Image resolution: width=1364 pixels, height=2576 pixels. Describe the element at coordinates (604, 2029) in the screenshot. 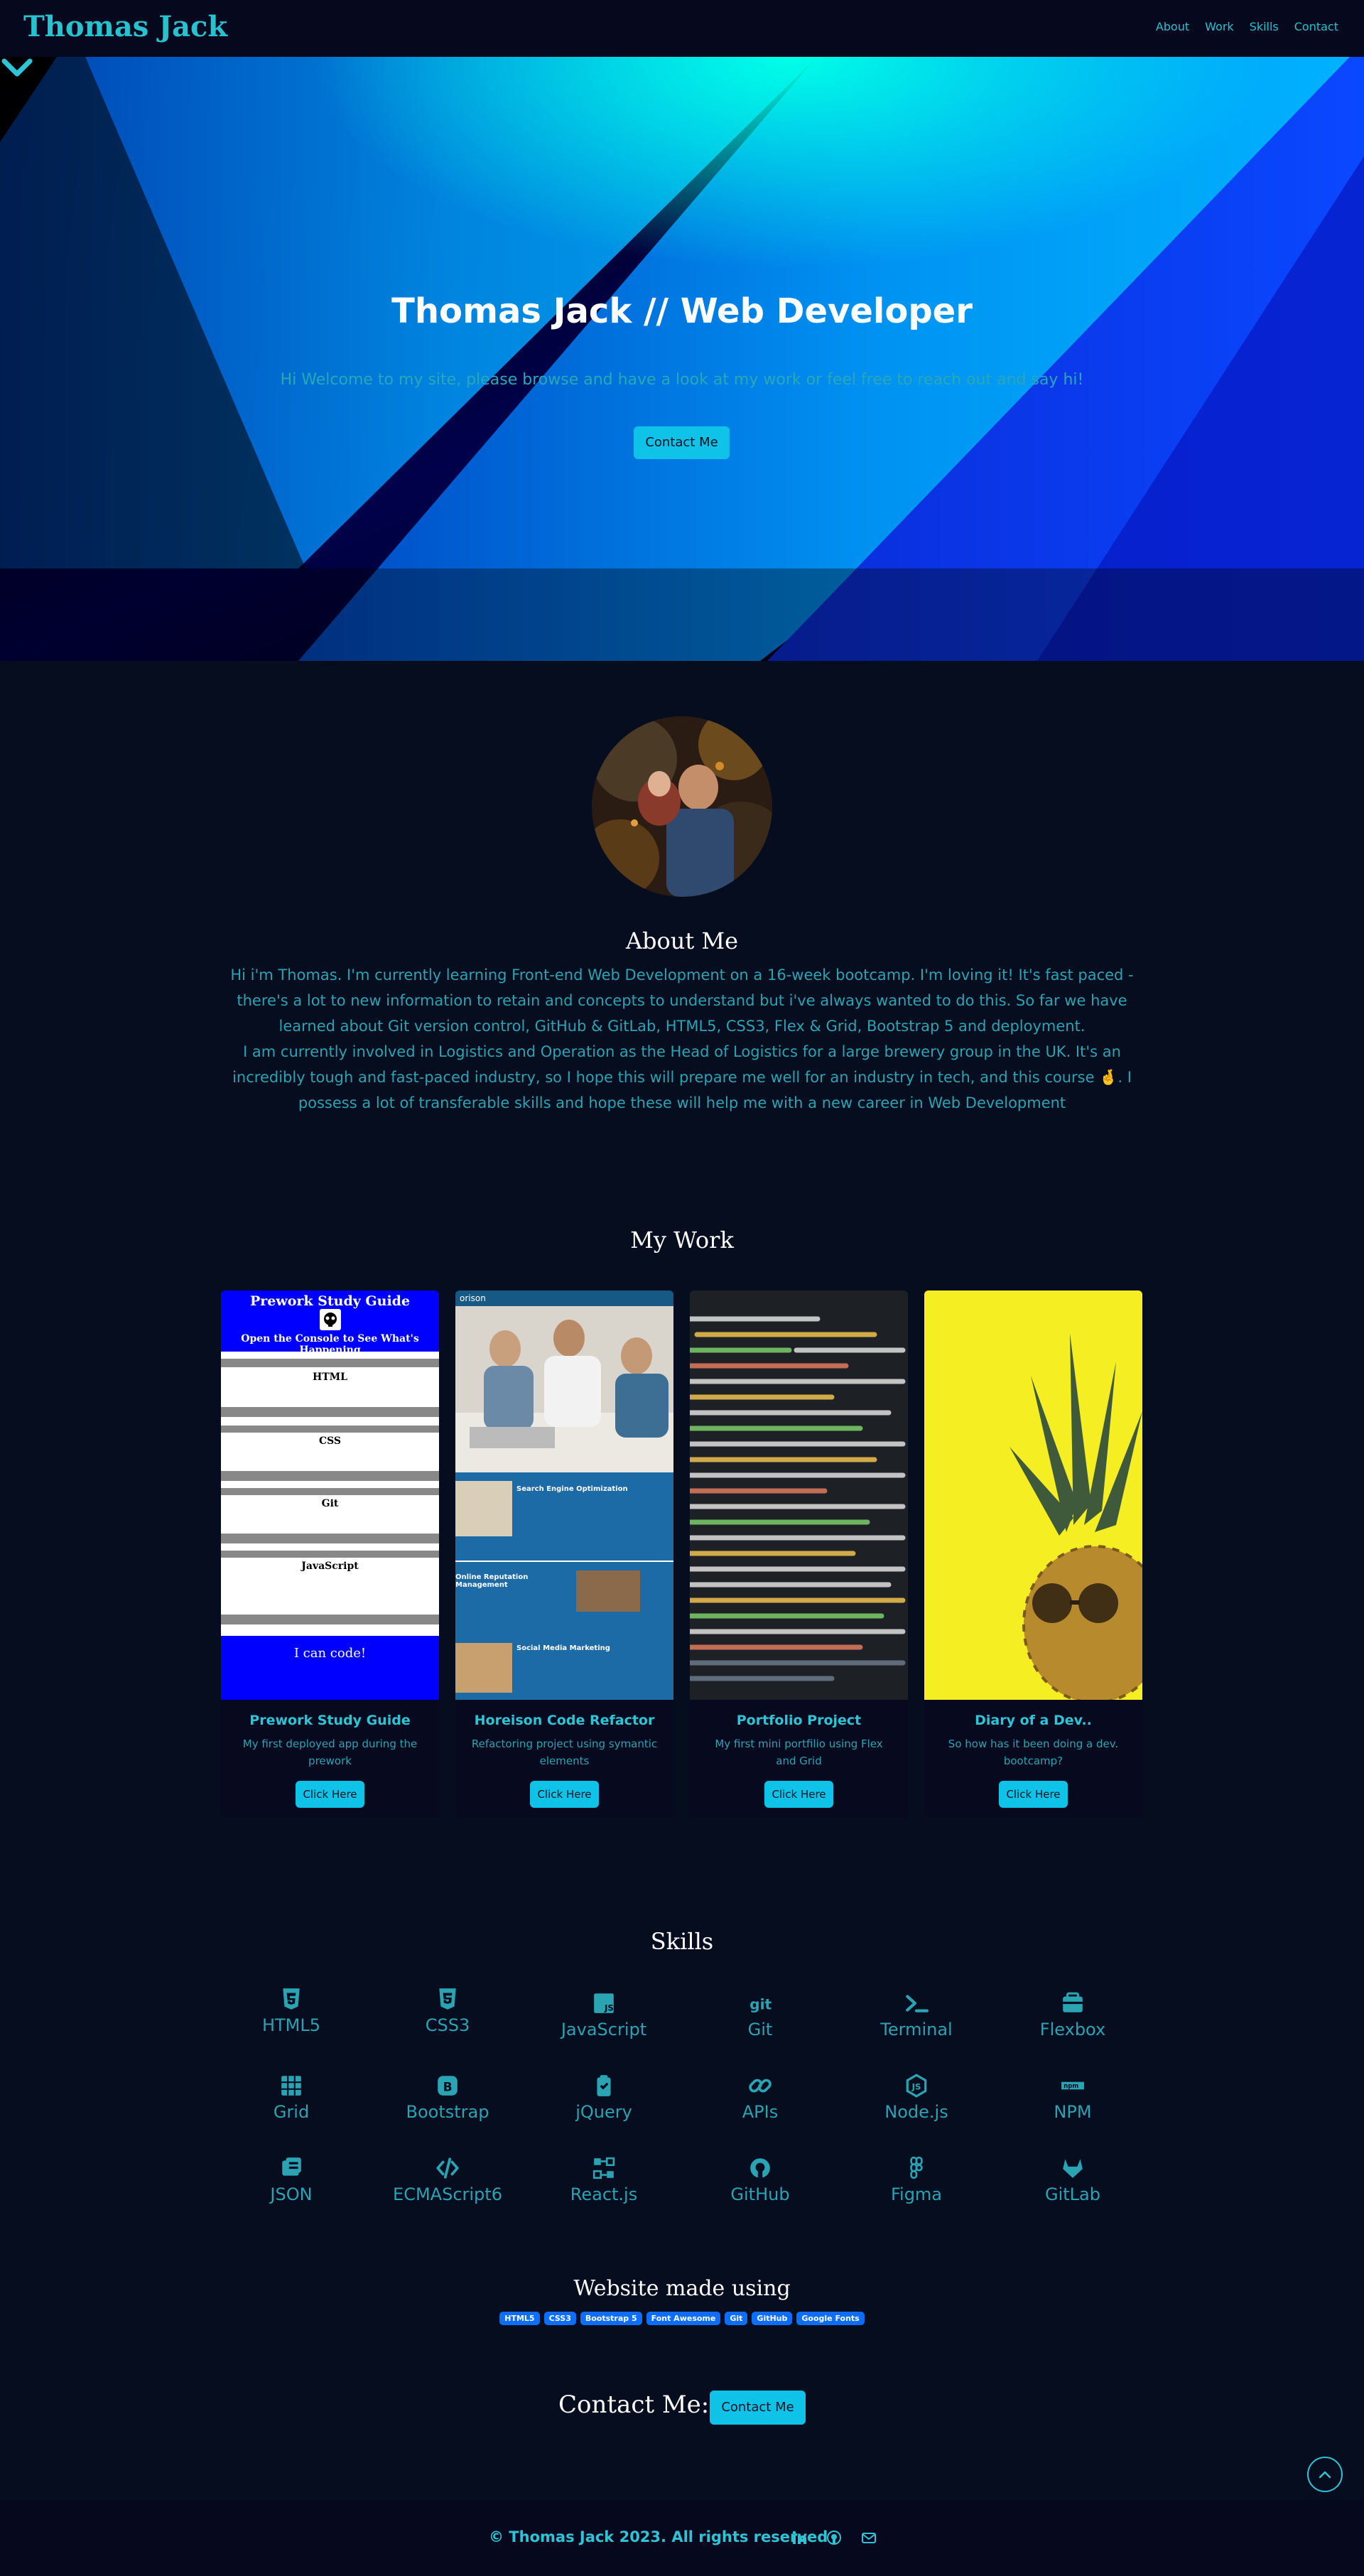

I see `skill-label: JavaScript` at that location.